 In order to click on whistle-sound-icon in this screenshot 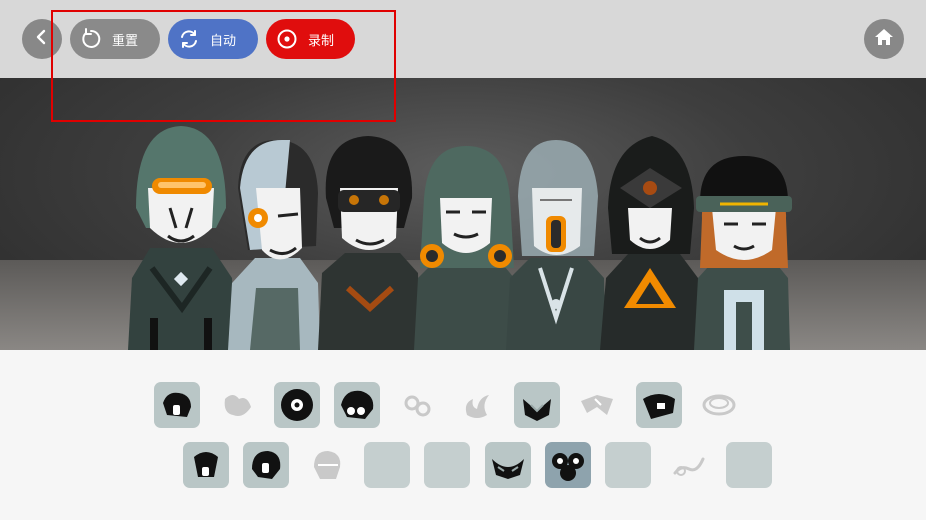, I will do `click(689, 466)`.